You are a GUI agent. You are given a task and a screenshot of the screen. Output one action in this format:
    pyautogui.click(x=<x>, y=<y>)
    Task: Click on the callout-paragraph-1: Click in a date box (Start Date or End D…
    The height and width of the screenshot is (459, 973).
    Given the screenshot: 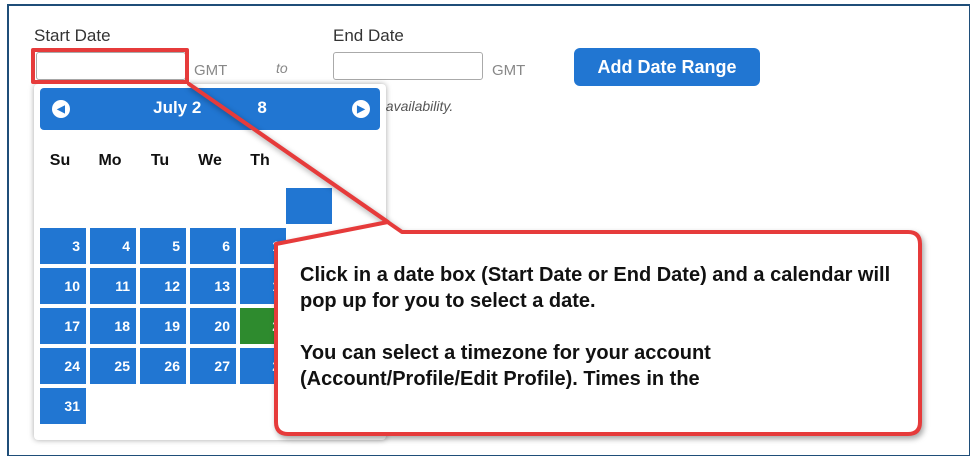 What is the action you would take?
    pyautogui.click(x=595, y=288)
    